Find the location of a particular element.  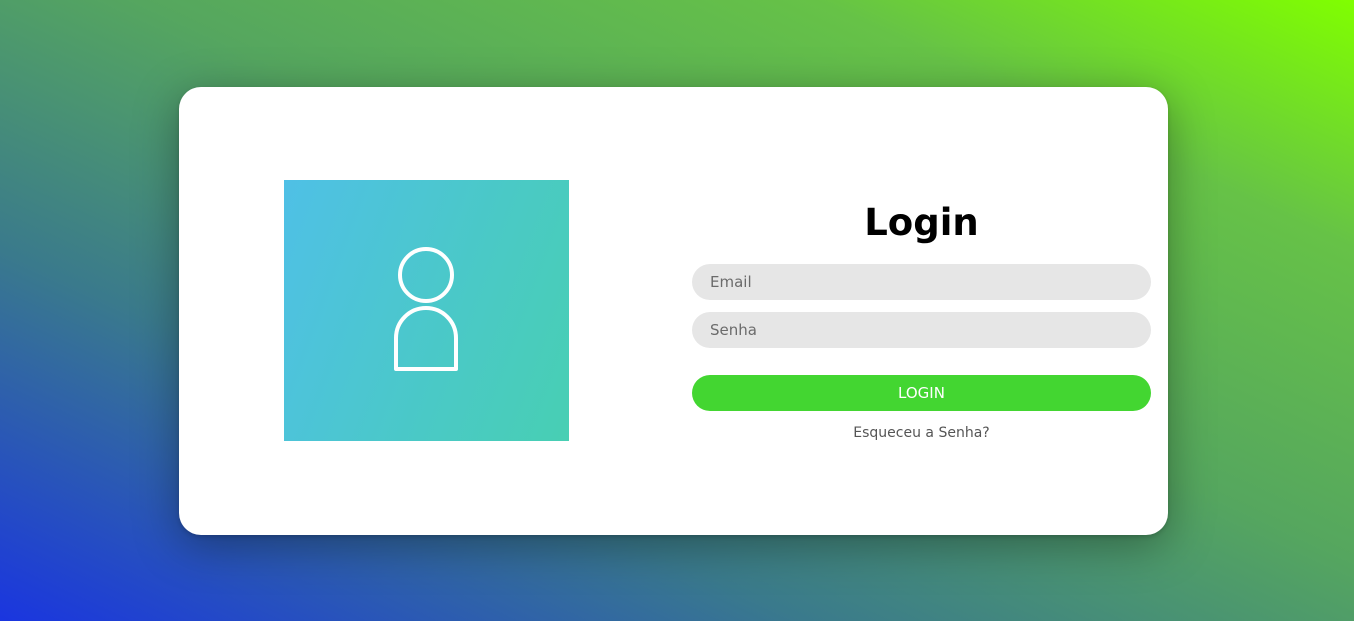

login-button: LOGIN is located at coordinates (921, 393).